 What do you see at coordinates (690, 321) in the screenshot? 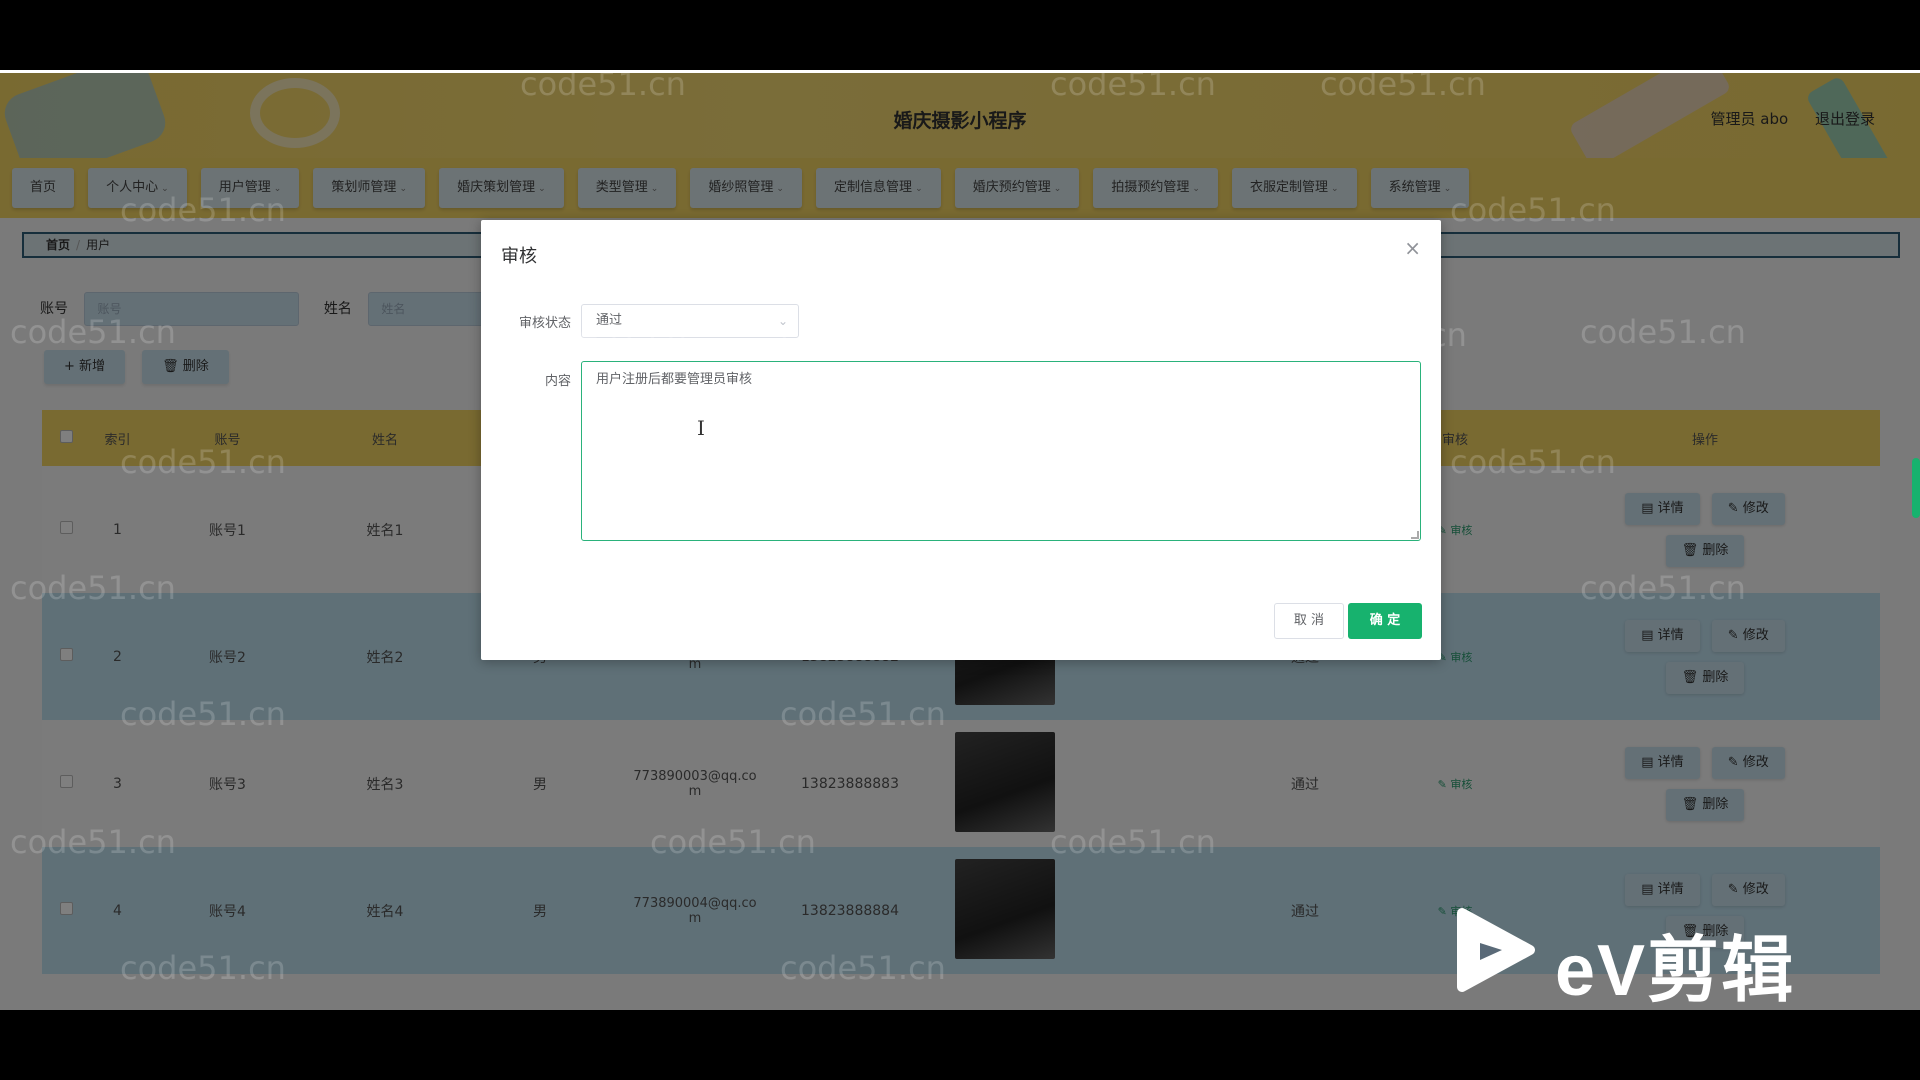
I see `audit-status-select: 通过 ⌄` at bounding box center [690, 321].